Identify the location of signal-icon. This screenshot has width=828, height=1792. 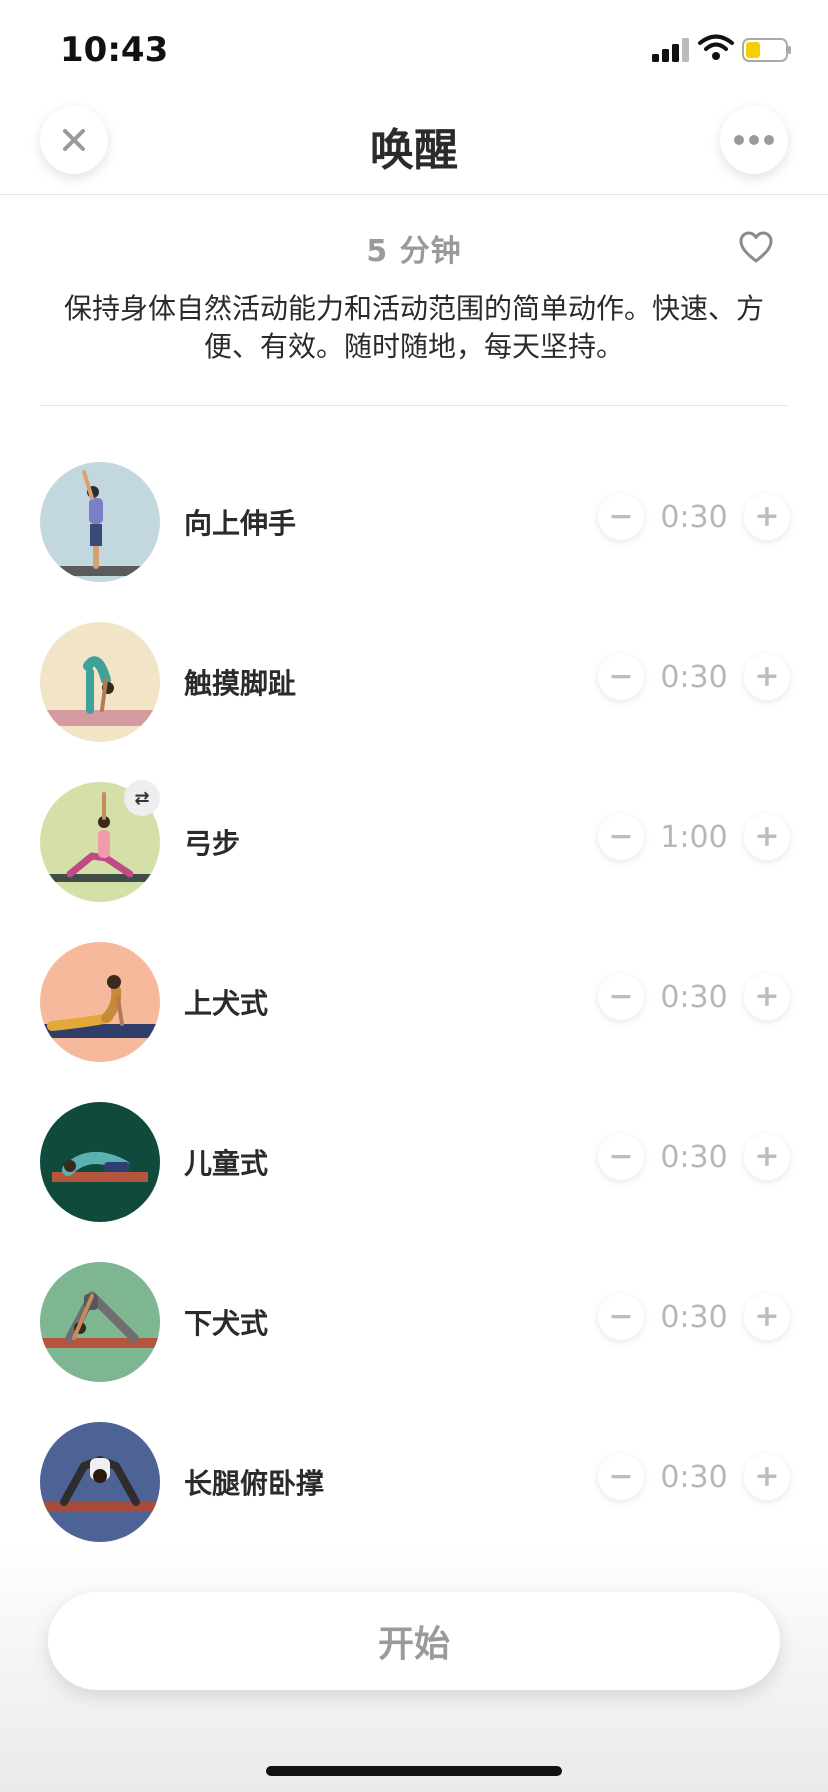
(670, 50).